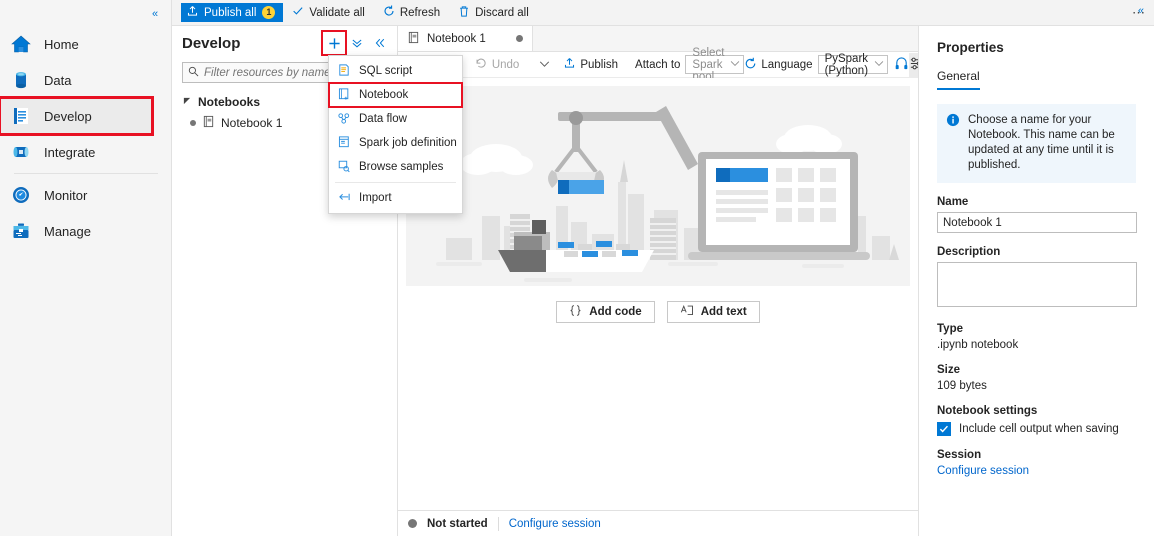 The image size is (1154, 536). I want to click on status-divider, so click(498, 523).